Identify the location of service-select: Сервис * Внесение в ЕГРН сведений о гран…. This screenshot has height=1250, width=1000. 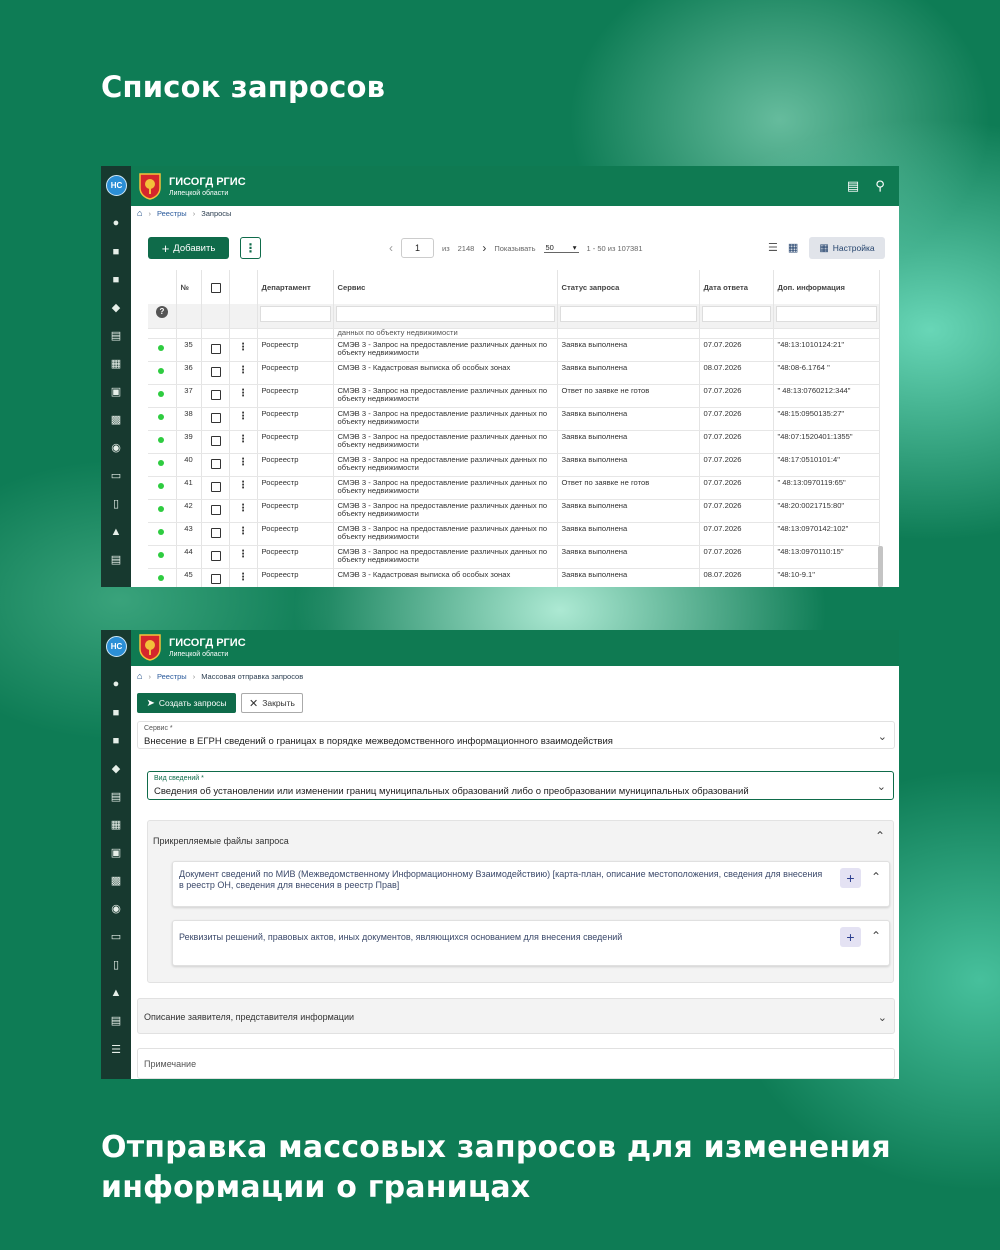
(516, 735).